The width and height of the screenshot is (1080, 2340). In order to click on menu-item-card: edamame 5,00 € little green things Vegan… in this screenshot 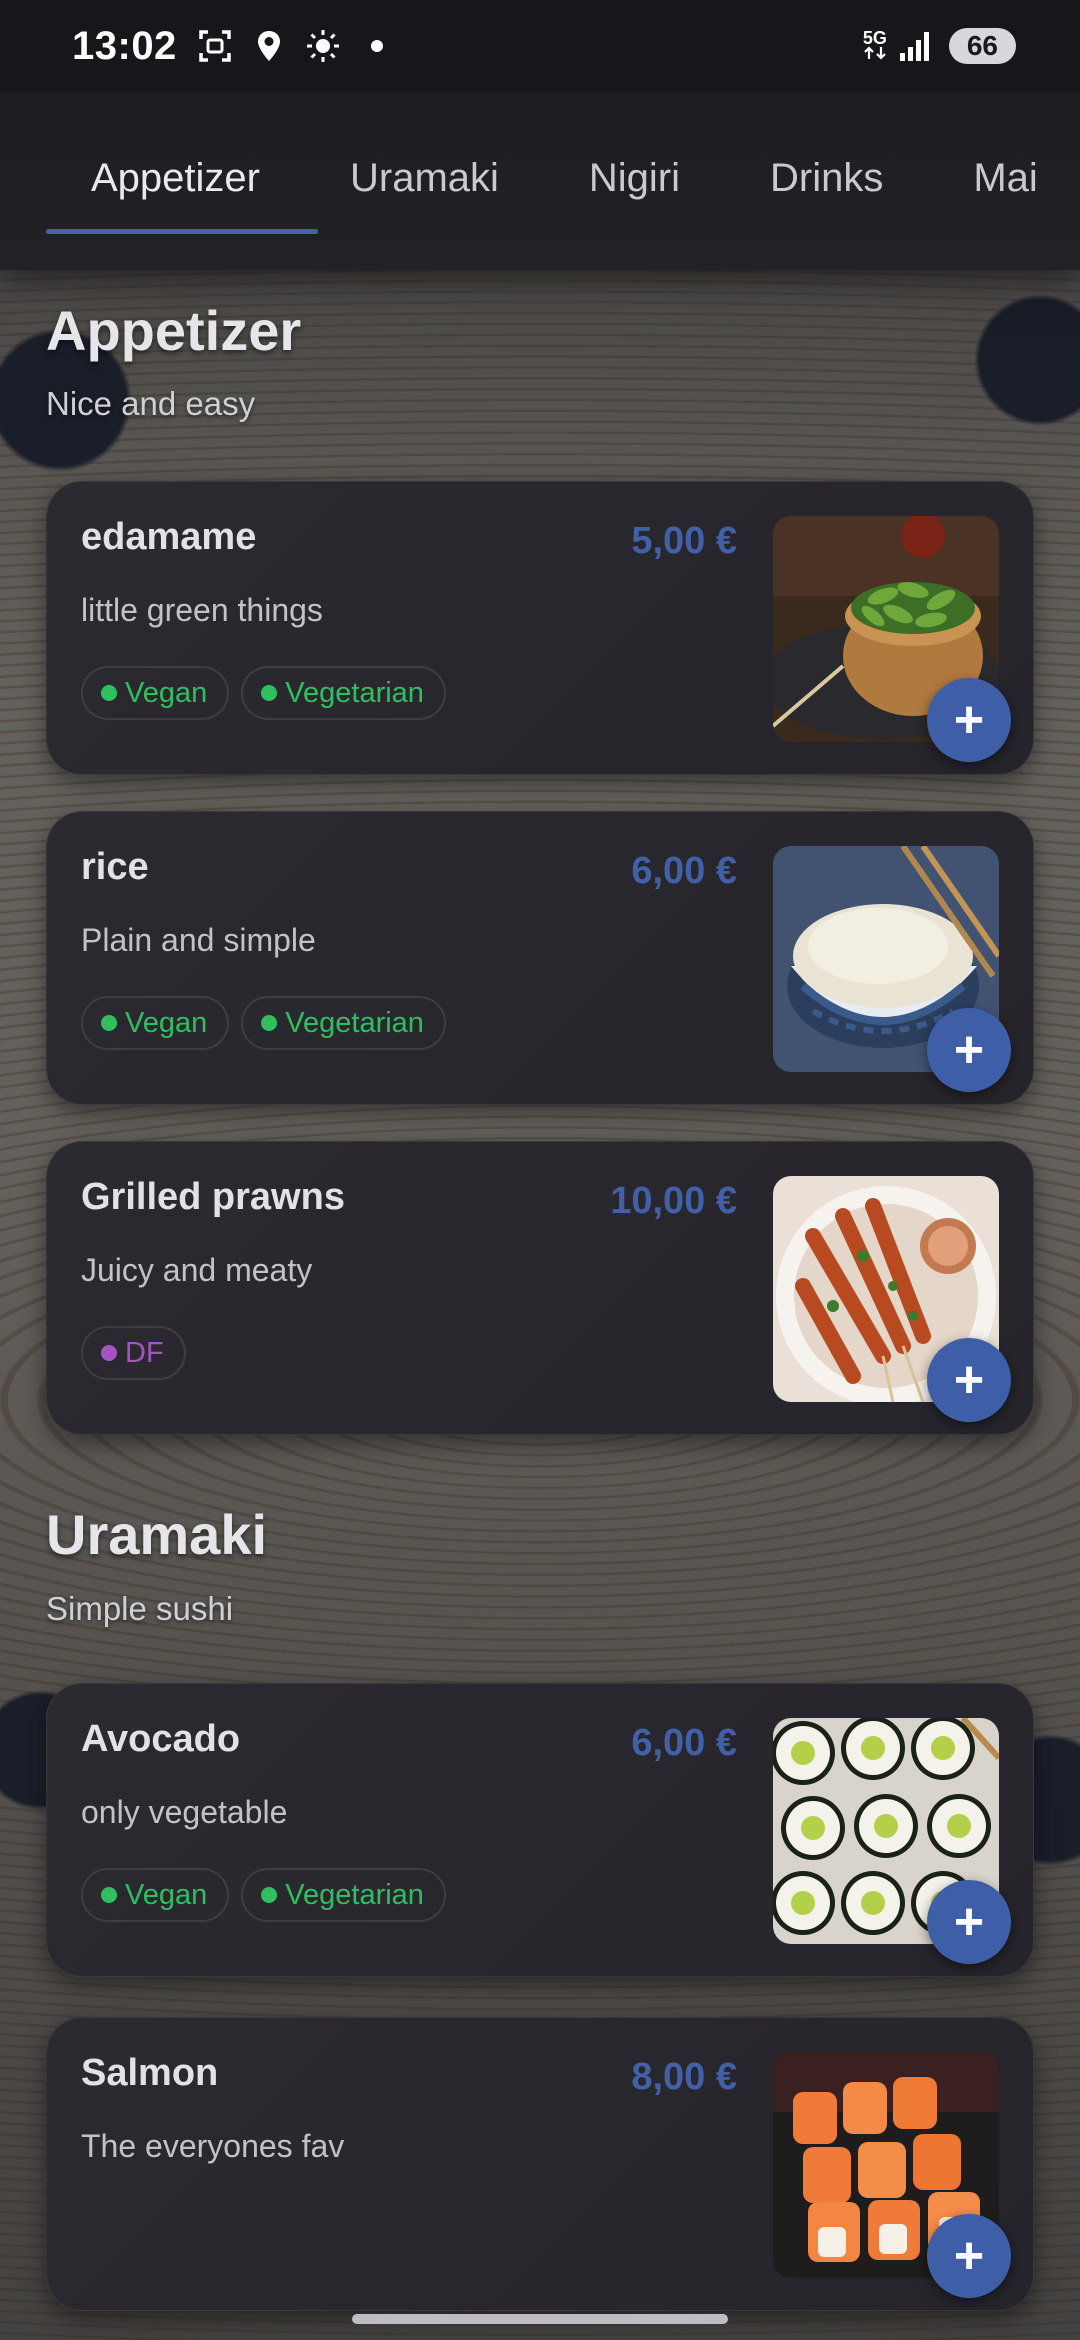, I will do `click(540, 628)`.